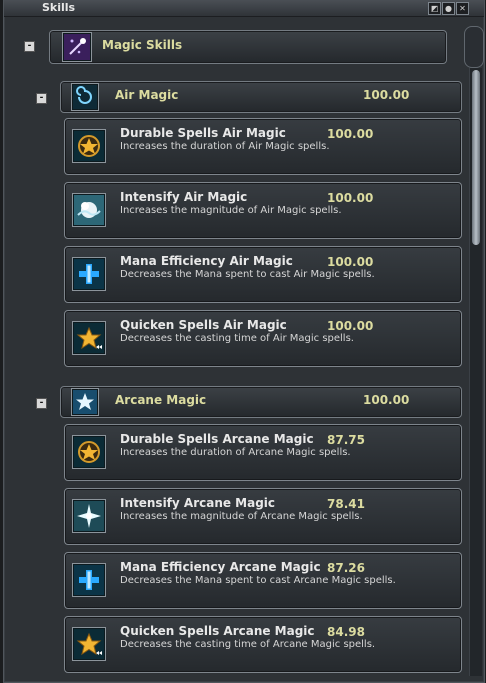 The height and width of the screenshot is (683, 486). Describe the element at coordinates (85, 402) in the screenshot. I see `arcane-star-icon` at that location.